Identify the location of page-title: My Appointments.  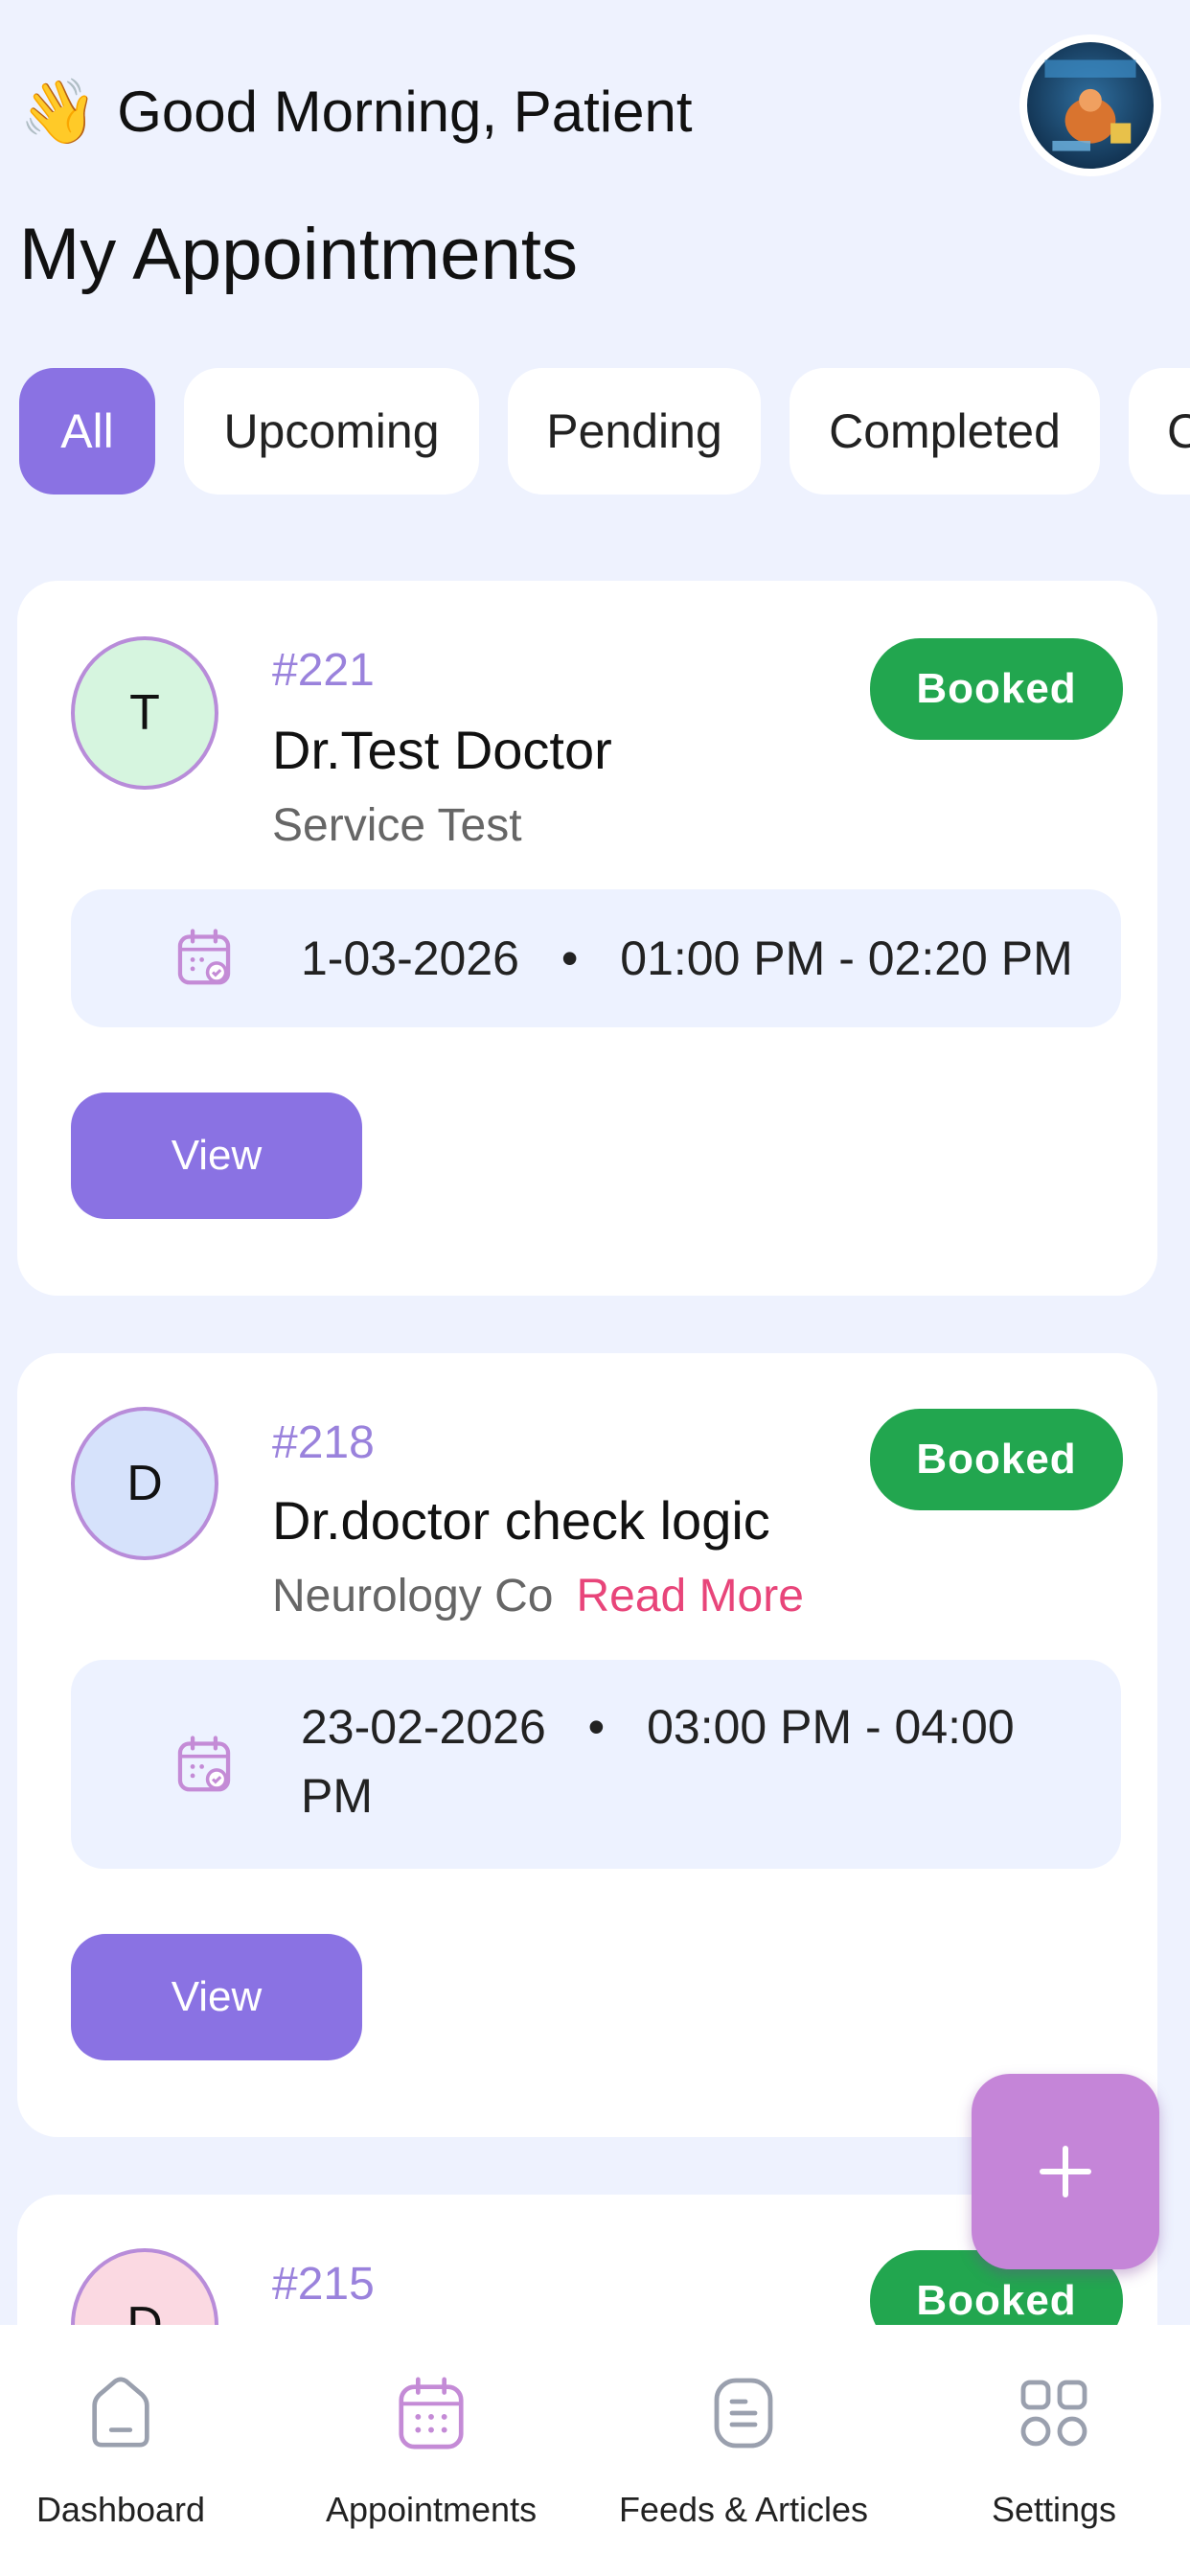
(298, 254).